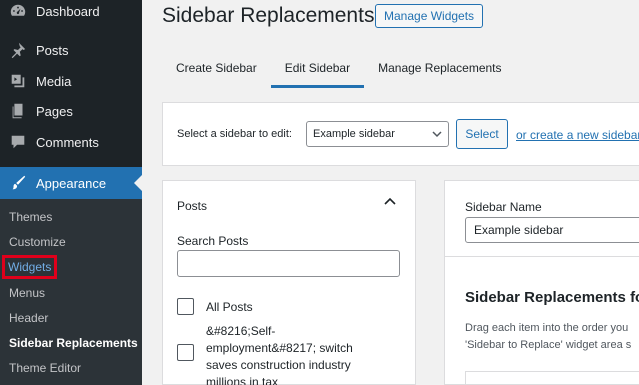  What do you see at coordinates (54, 81) in the screenshot?
I see `menu-label: Media` at bounding box center [54, 81].